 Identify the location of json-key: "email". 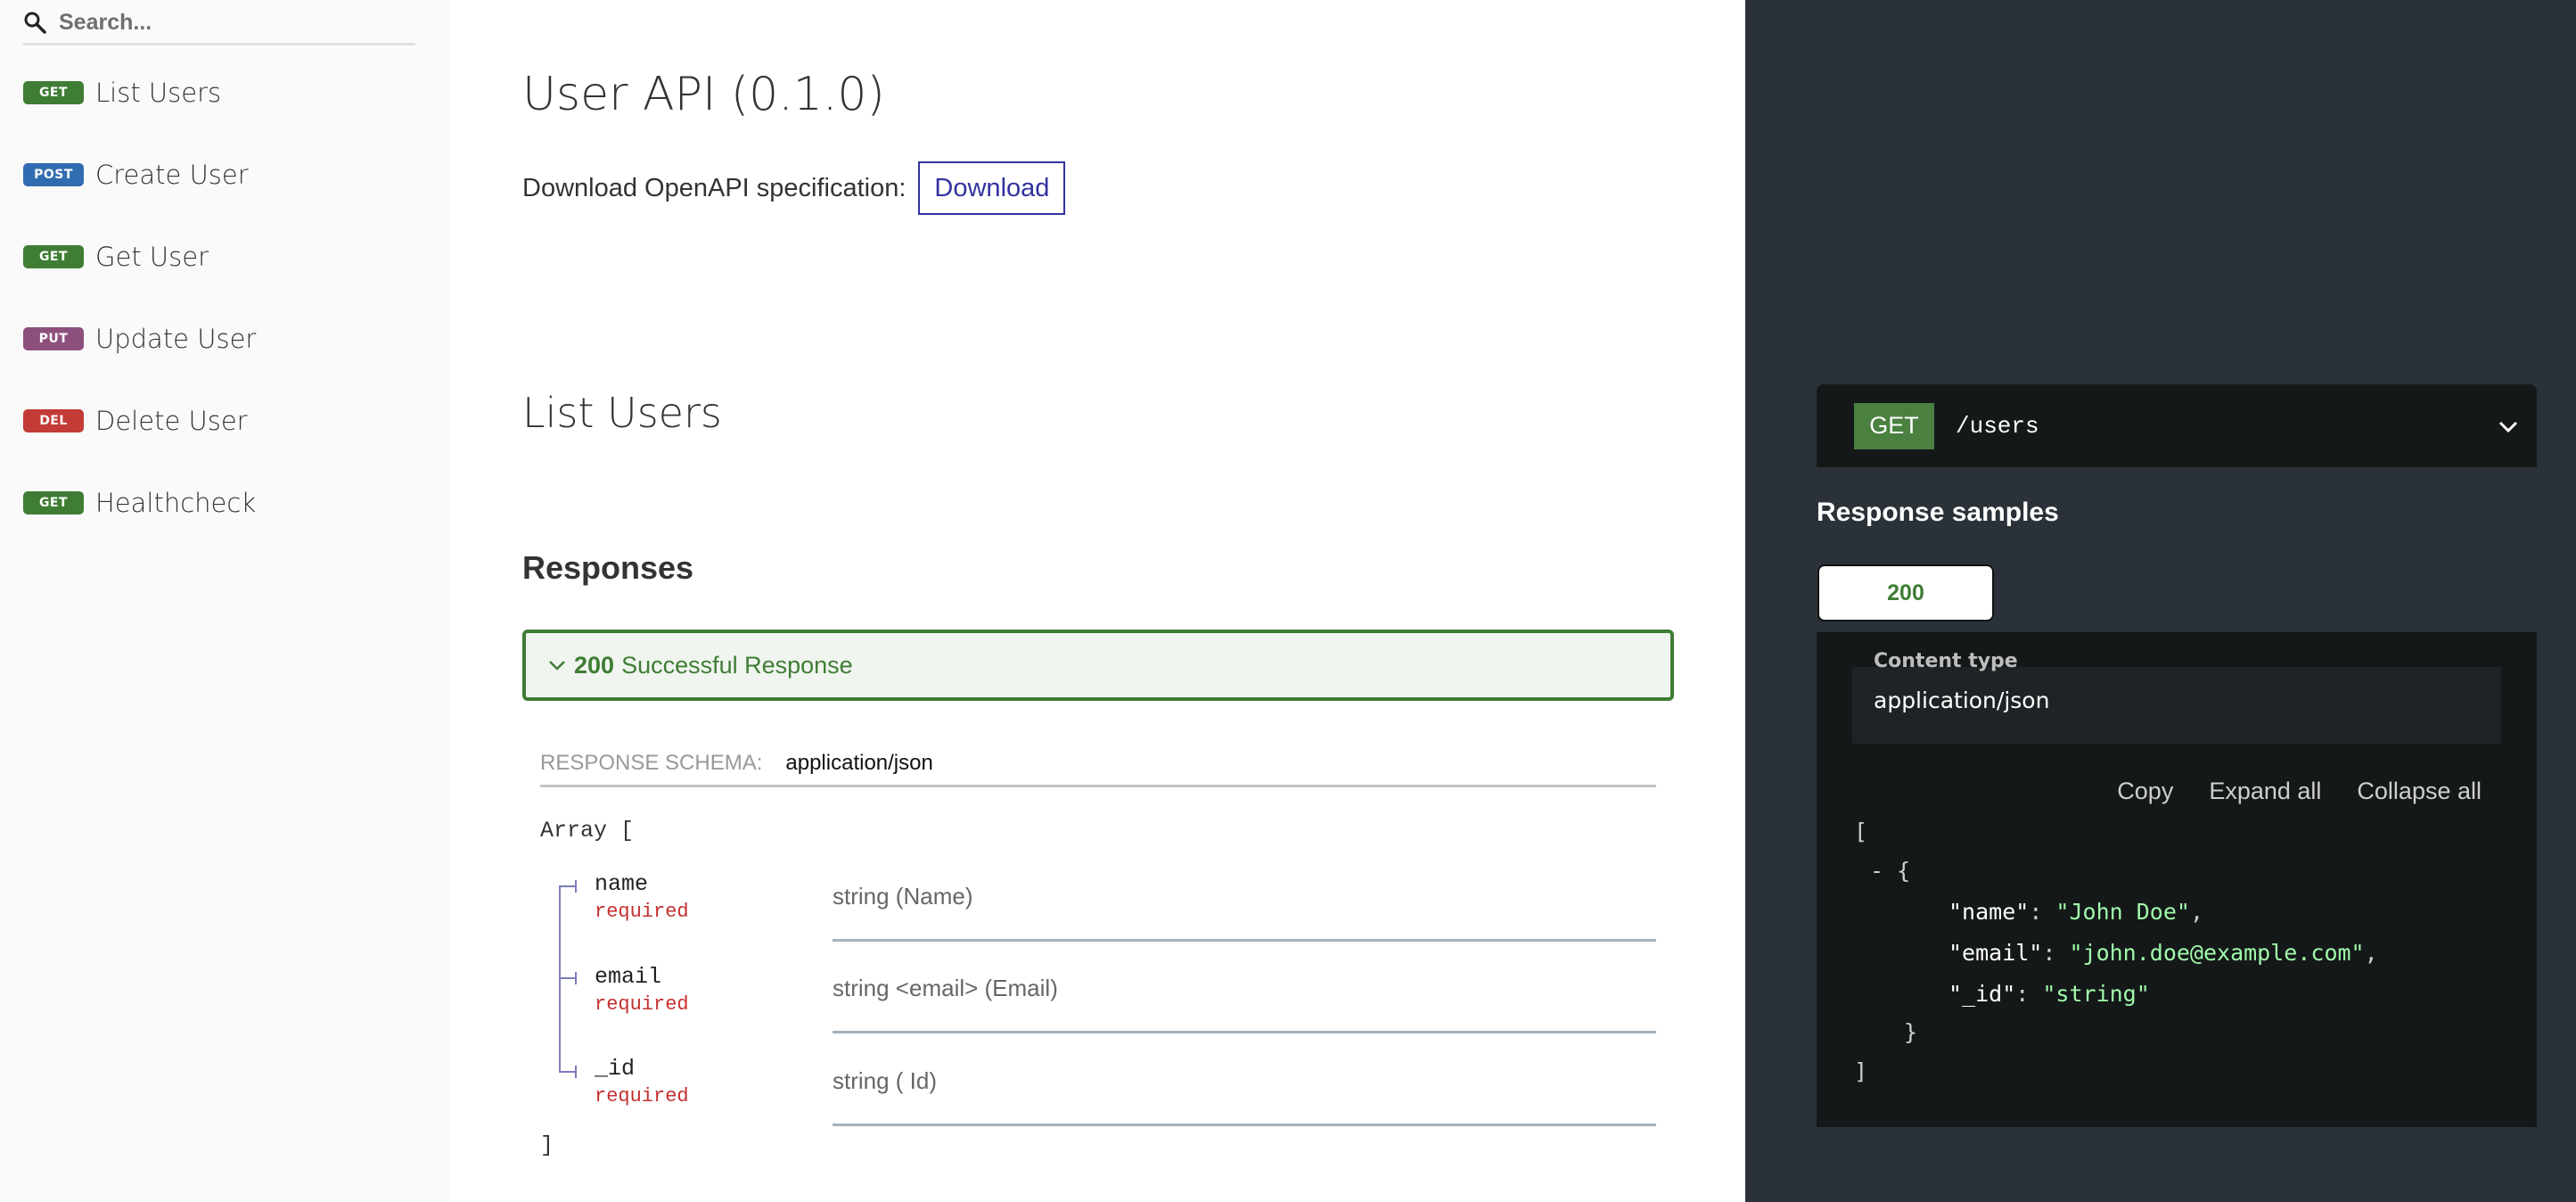
(1996, 953).